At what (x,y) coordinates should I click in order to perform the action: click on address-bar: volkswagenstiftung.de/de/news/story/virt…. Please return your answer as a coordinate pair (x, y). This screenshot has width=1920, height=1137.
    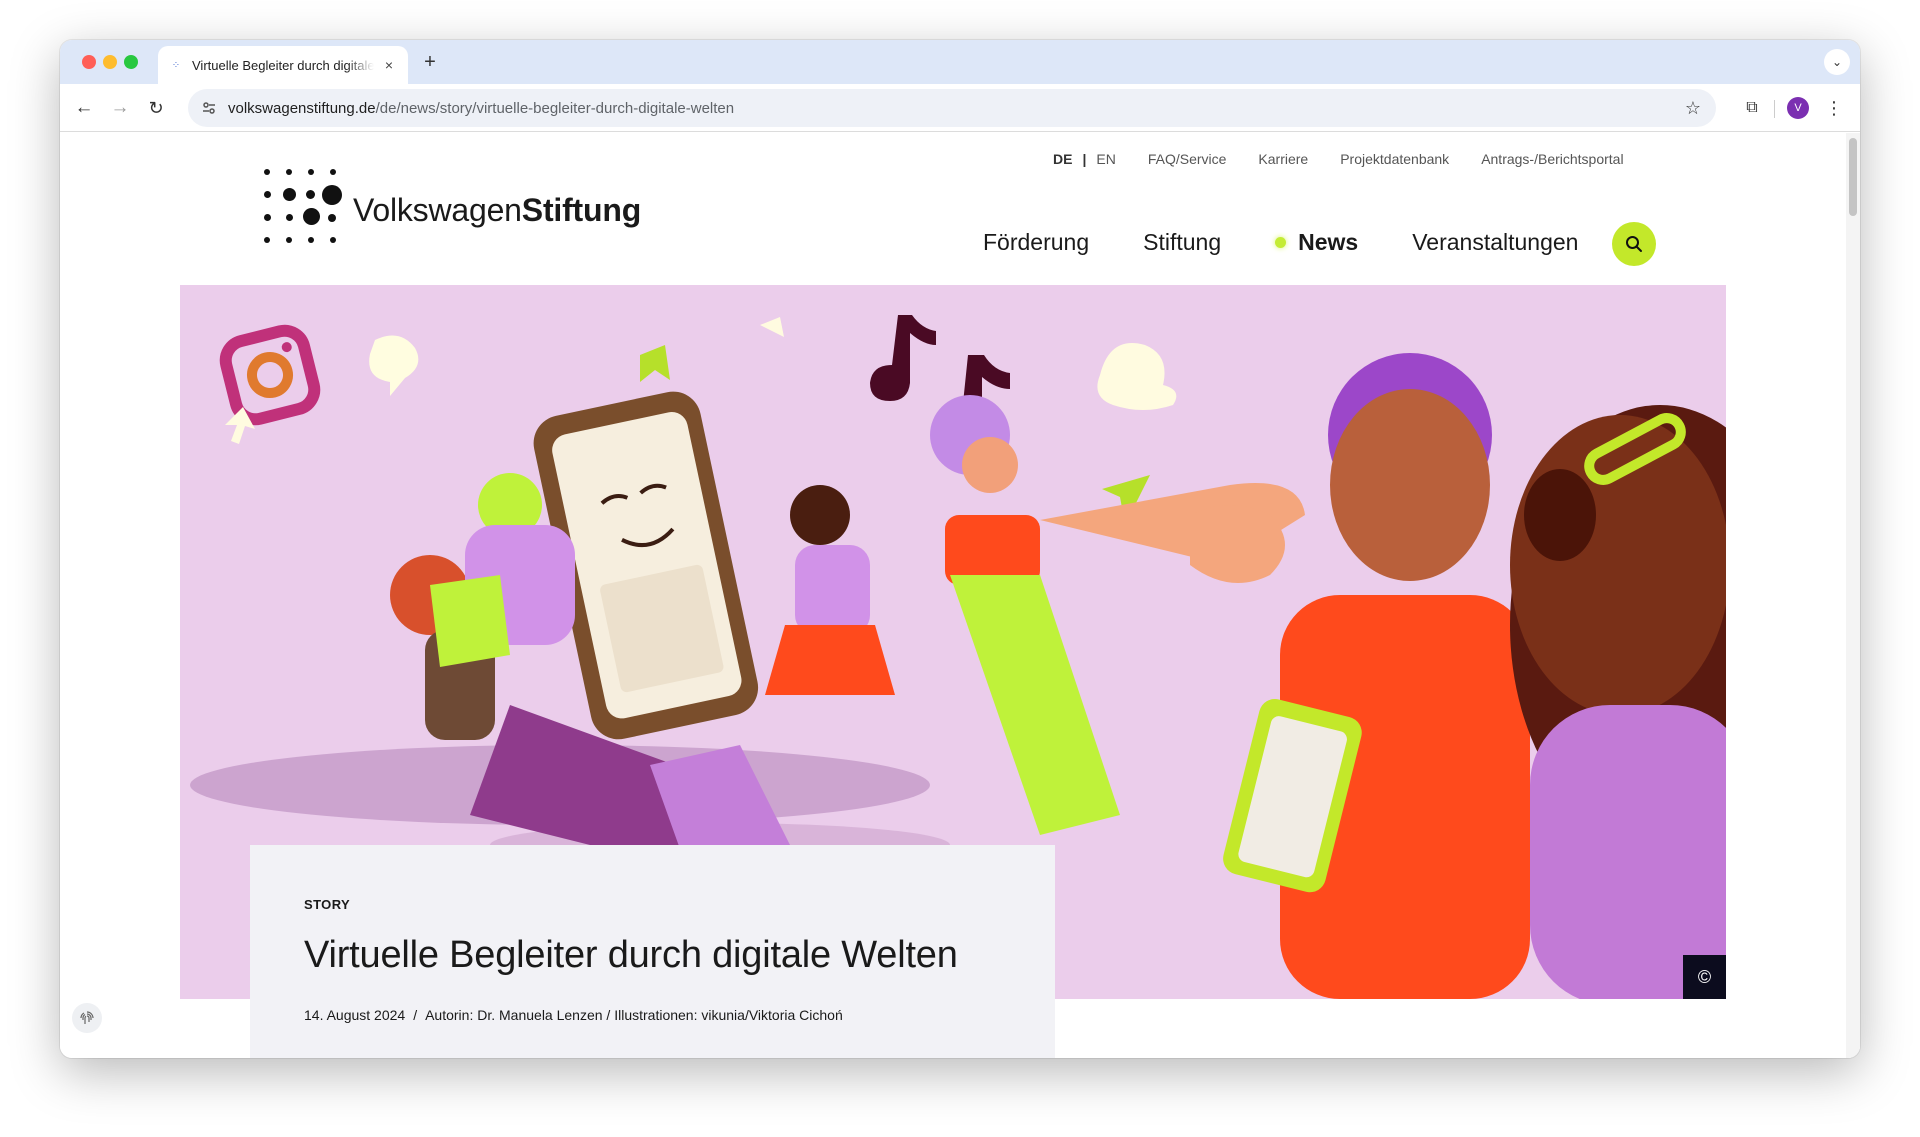
    Looking at the image, I should click on (952, 108).